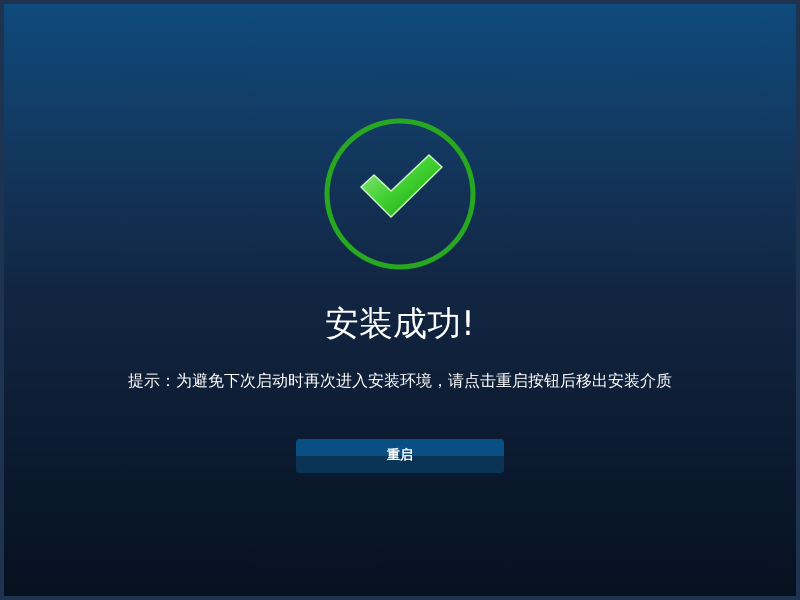 This screenshot has width=800, height=600. What do you see at coordinates (400, 324) in the screenshot?
I see `success-title: 安装成功!` at bounding box center [400, 324].